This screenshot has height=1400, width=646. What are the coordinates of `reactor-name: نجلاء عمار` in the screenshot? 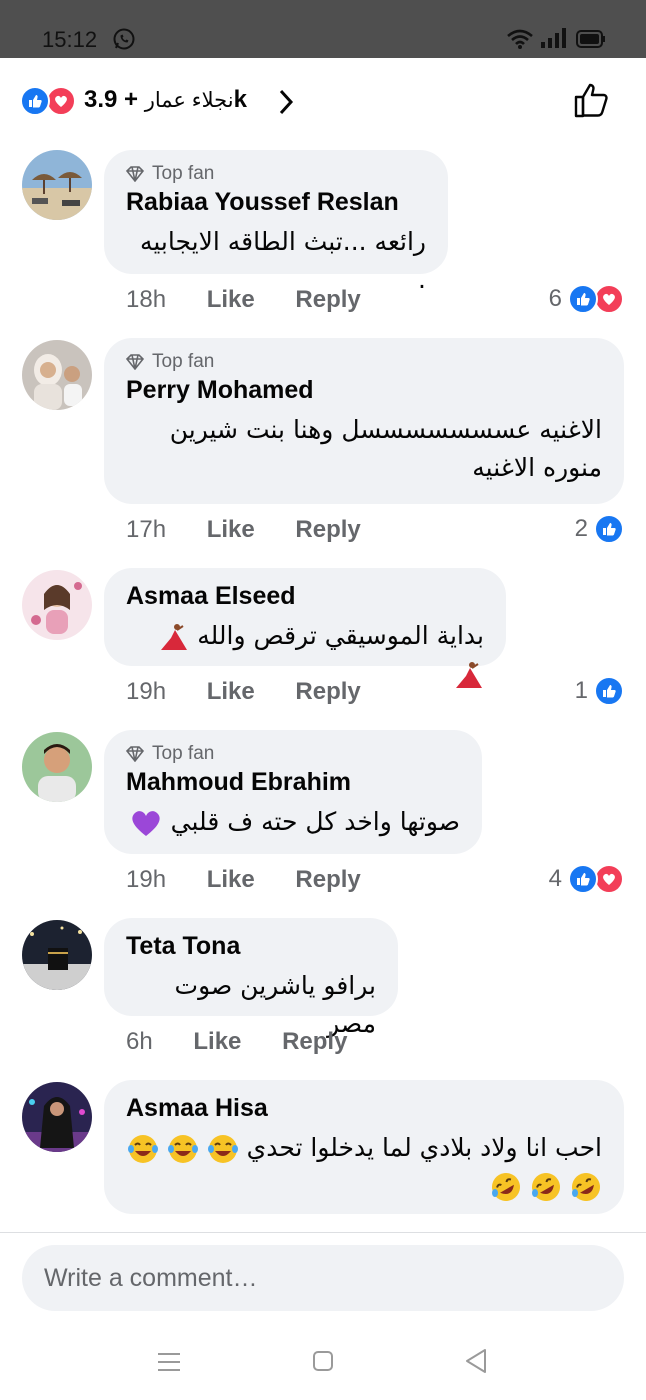 It's located at (189, 100).